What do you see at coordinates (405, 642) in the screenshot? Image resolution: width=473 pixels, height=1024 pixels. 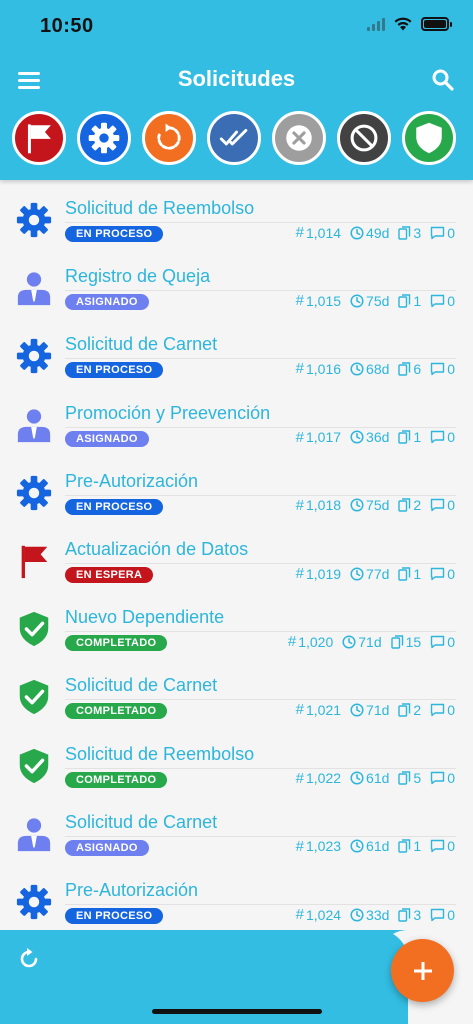 I see `request-documents: 15` at bounding box center [405, 642].